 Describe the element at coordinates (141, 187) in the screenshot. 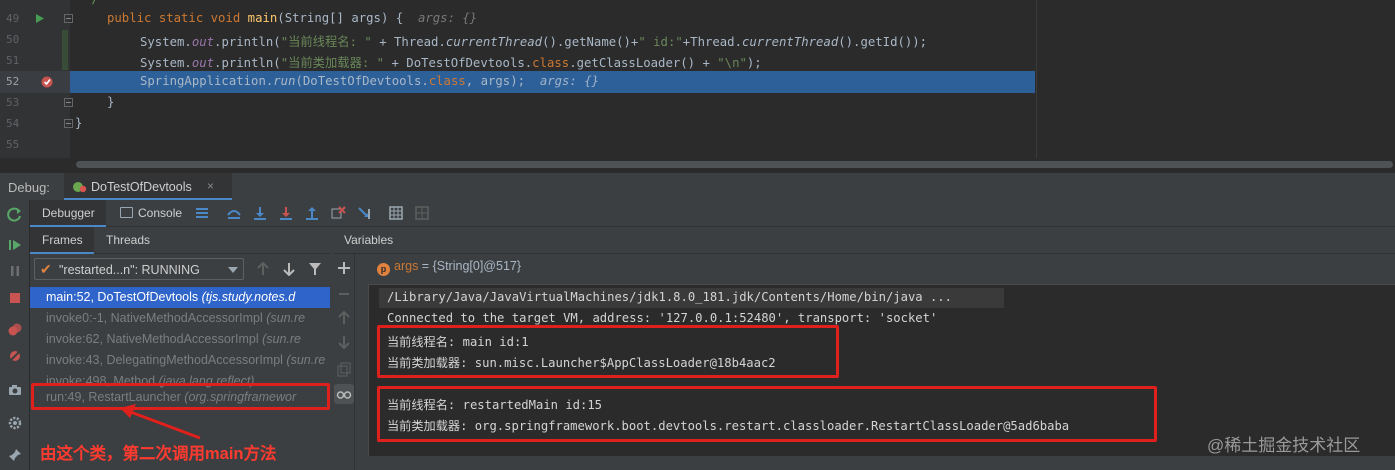

I see `tab-label: DoTestOfDevtools` at that location.